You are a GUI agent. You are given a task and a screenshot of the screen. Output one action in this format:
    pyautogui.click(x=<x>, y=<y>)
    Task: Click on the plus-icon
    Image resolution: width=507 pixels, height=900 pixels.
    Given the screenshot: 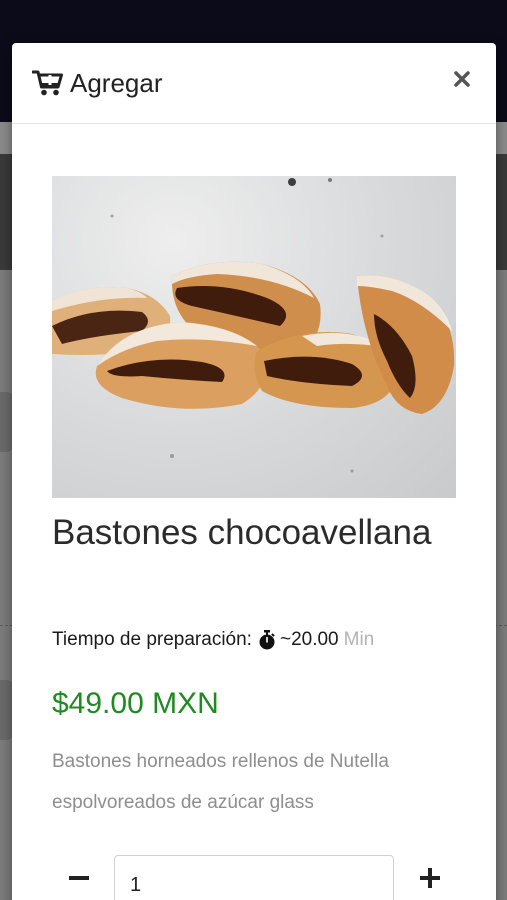 What is the action you would take?
    pyautogui.click(x=430, y=878)
    